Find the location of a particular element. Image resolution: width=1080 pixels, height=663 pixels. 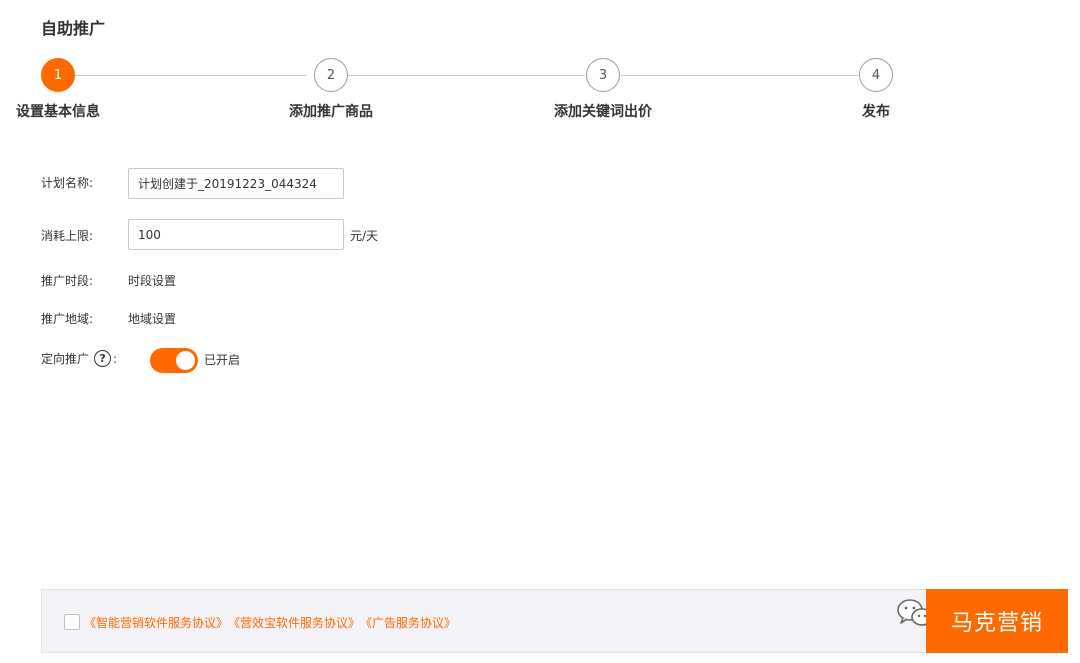

region-label: 推广地域: is located at coordinates (67, 319).